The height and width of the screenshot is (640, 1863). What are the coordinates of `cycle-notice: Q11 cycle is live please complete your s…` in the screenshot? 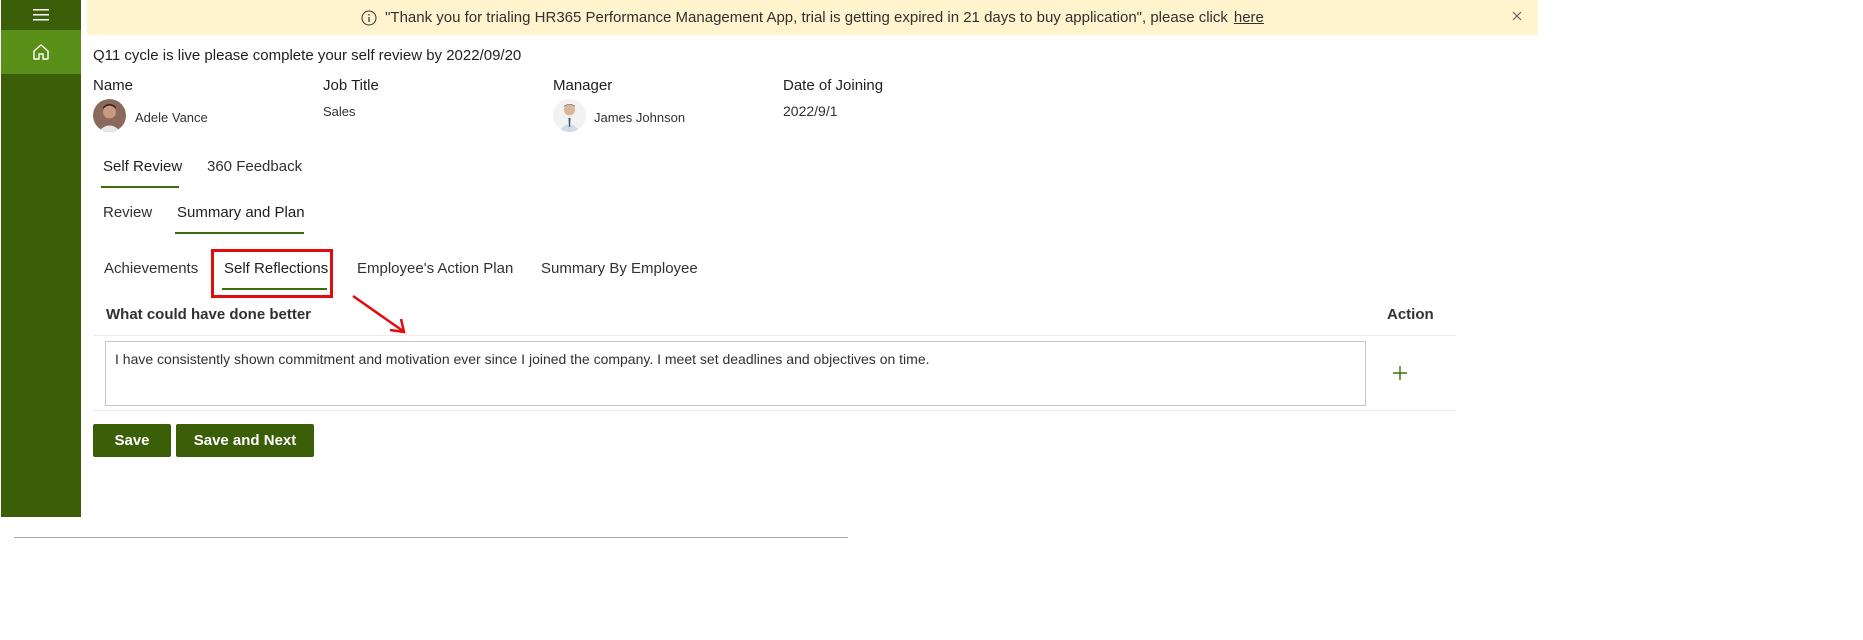 It's located at (307, 55).